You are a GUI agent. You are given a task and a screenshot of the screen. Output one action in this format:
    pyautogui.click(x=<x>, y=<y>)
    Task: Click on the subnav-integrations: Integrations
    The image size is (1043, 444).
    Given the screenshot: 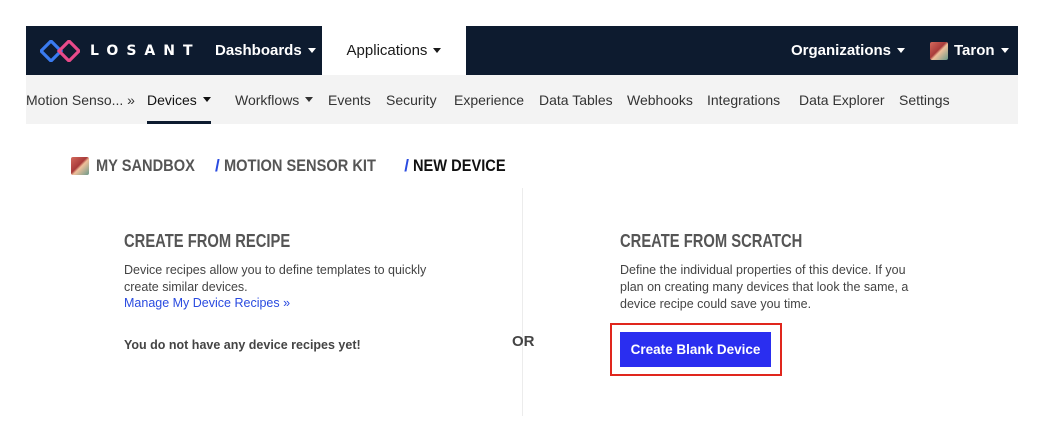 What is the action you would take?
    pyautogui.click(x=743, y=99)
    